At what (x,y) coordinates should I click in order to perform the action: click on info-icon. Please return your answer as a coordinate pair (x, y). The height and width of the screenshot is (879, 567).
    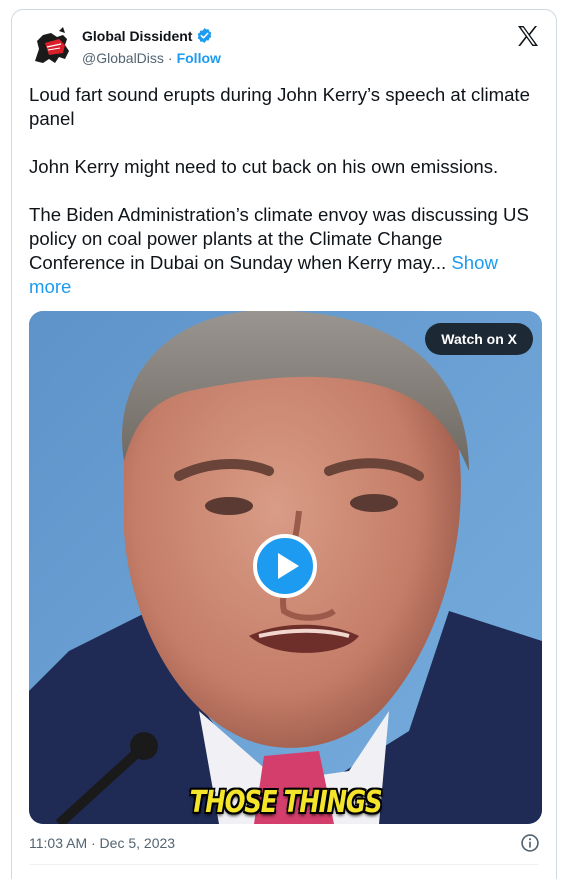
    Looking at the image, I should click on (530, 843).